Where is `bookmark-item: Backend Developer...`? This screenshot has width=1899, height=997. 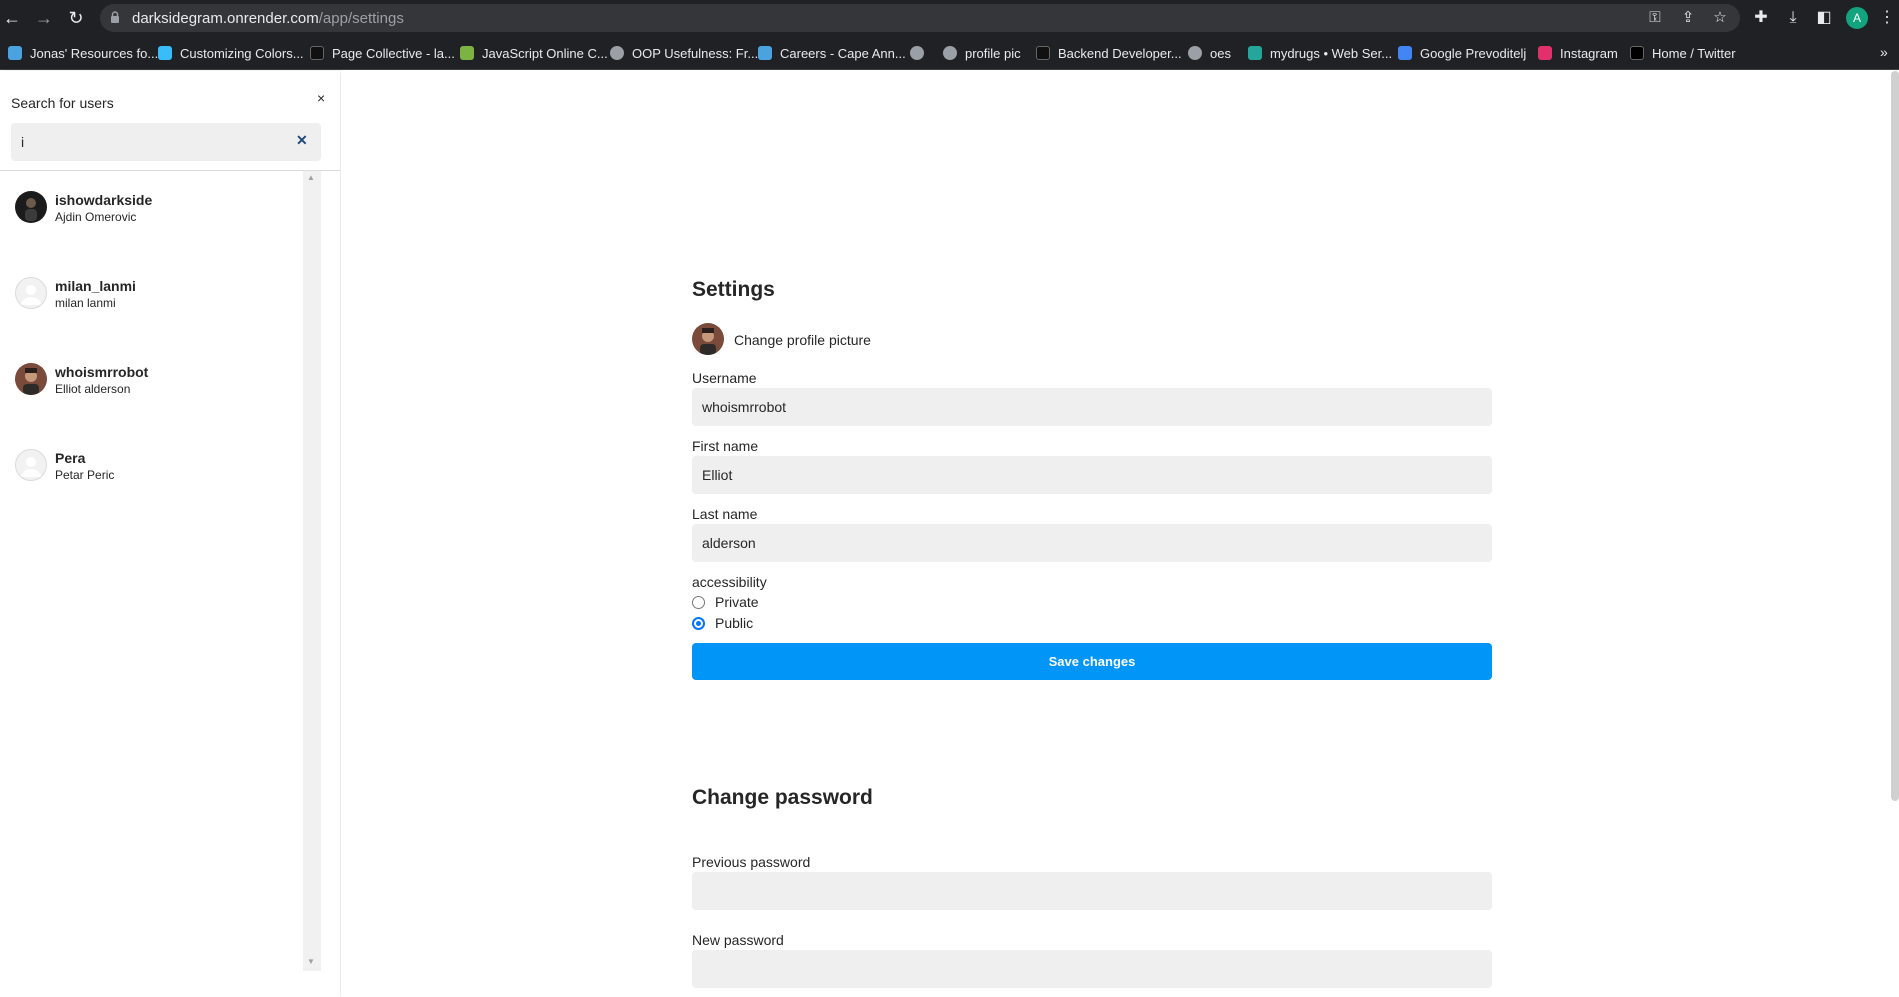
bookmark-item: Backend Developer... is located at coordinates (1109, 53).